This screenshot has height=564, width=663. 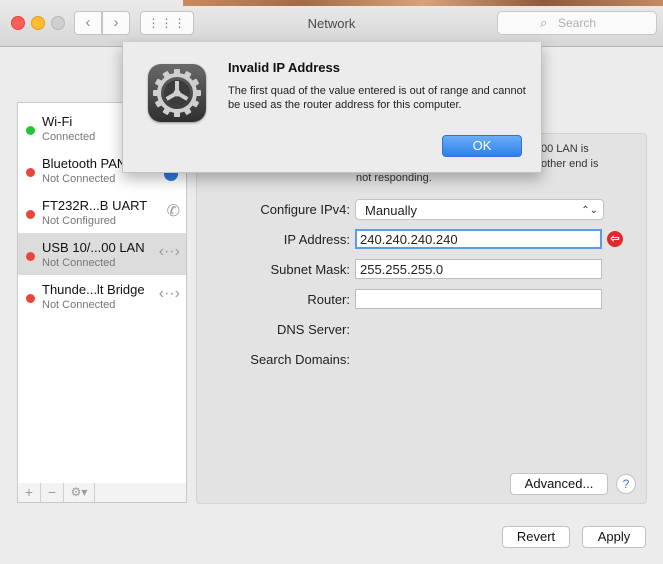 What do you see at coordinates (305, 209) in the screenshot?
I see `configure-ipv4-label: Configure IPv4:` at bounding box center [305, 209].